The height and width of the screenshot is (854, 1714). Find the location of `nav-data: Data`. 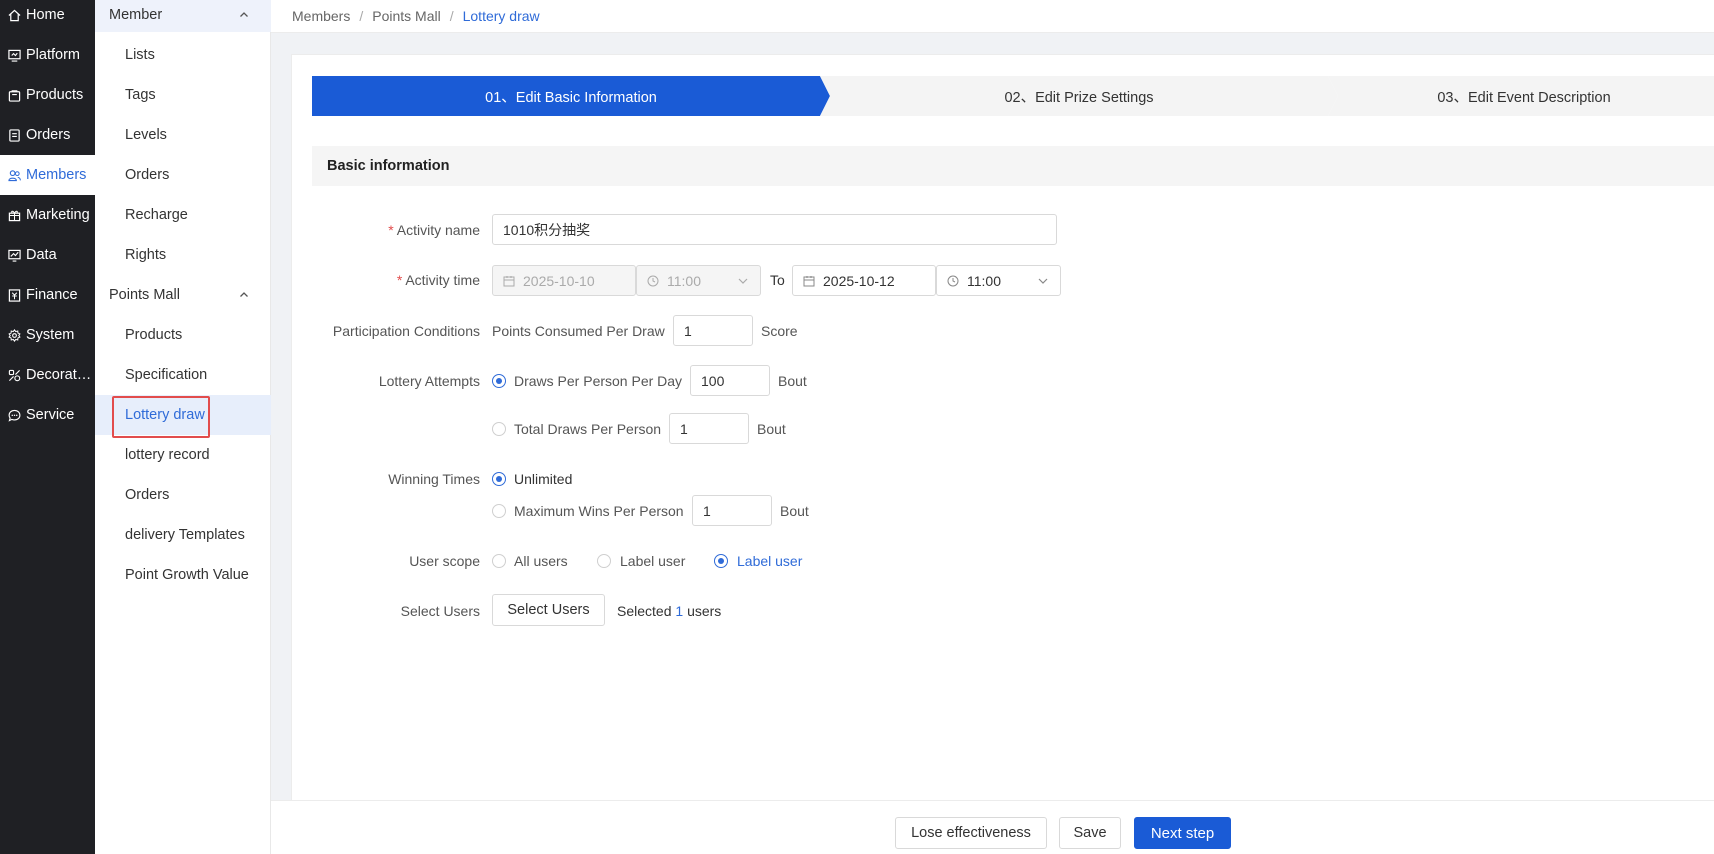

nav-data: Data is located at coordinates (47, 255).